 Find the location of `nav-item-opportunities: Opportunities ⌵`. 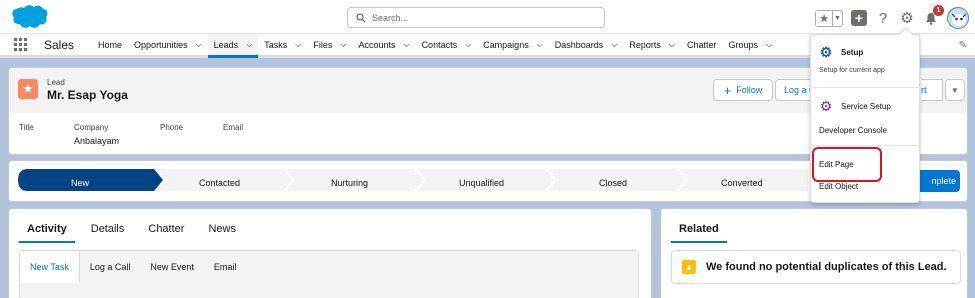

nav-item-opportunities: Opportunities ⌵ is located at coordinates (168, 45).